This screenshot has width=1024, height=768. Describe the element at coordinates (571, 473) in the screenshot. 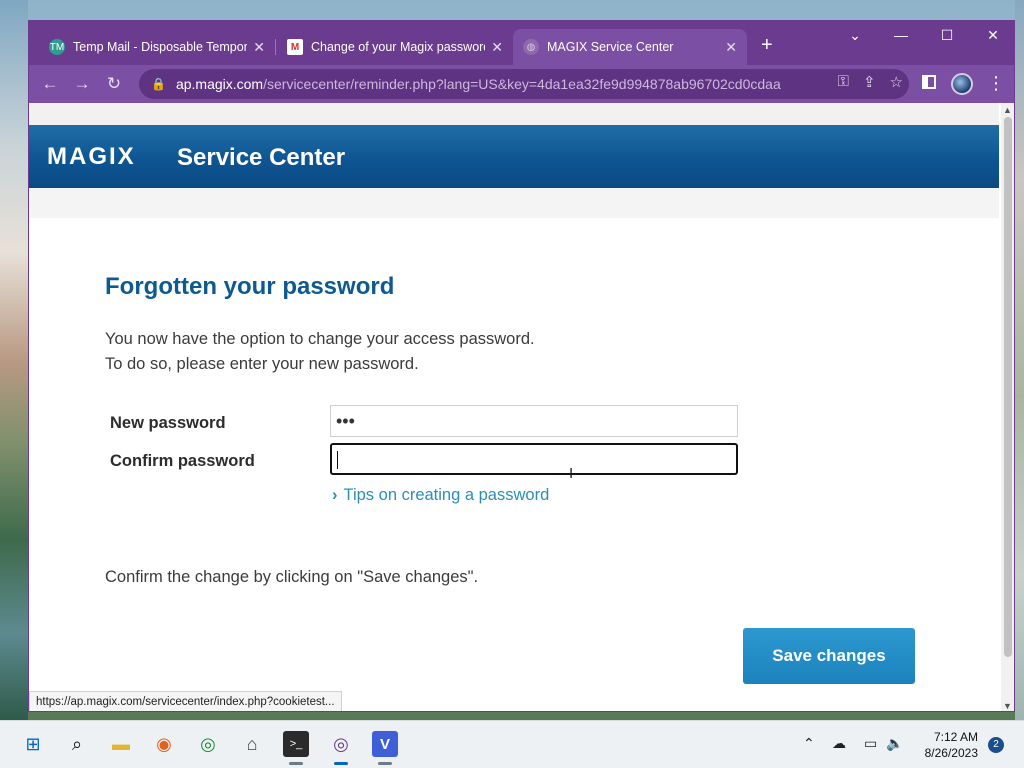

I see `ibeam-cursor-icon: I` at that location.